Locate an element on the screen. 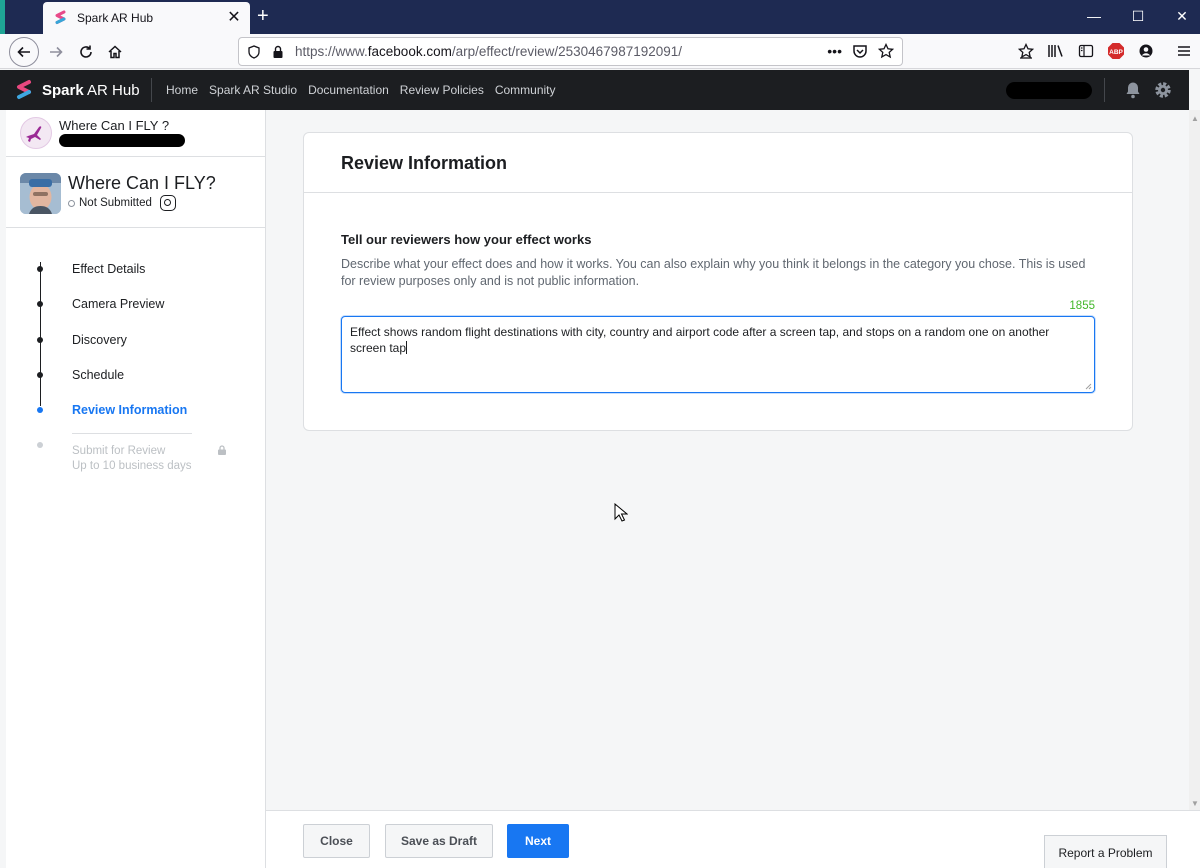  nav-community: Community is located at coordinates (525, 90).